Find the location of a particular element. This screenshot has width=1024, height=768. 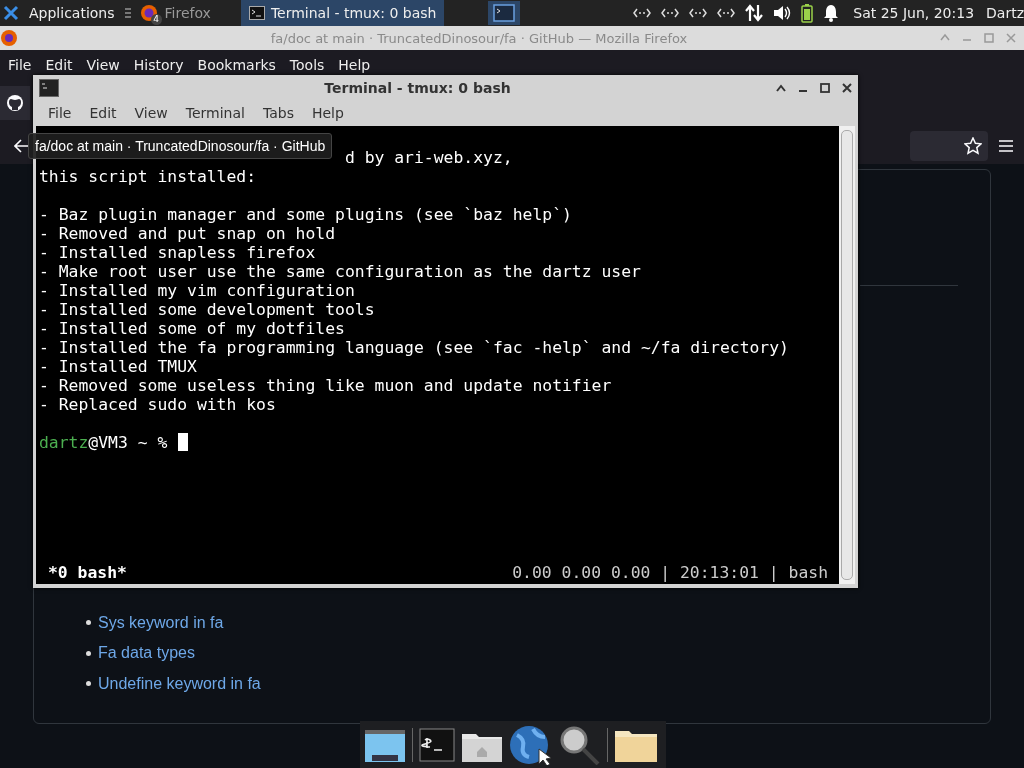

workspace-switcher is located at coordinates (504, 13).